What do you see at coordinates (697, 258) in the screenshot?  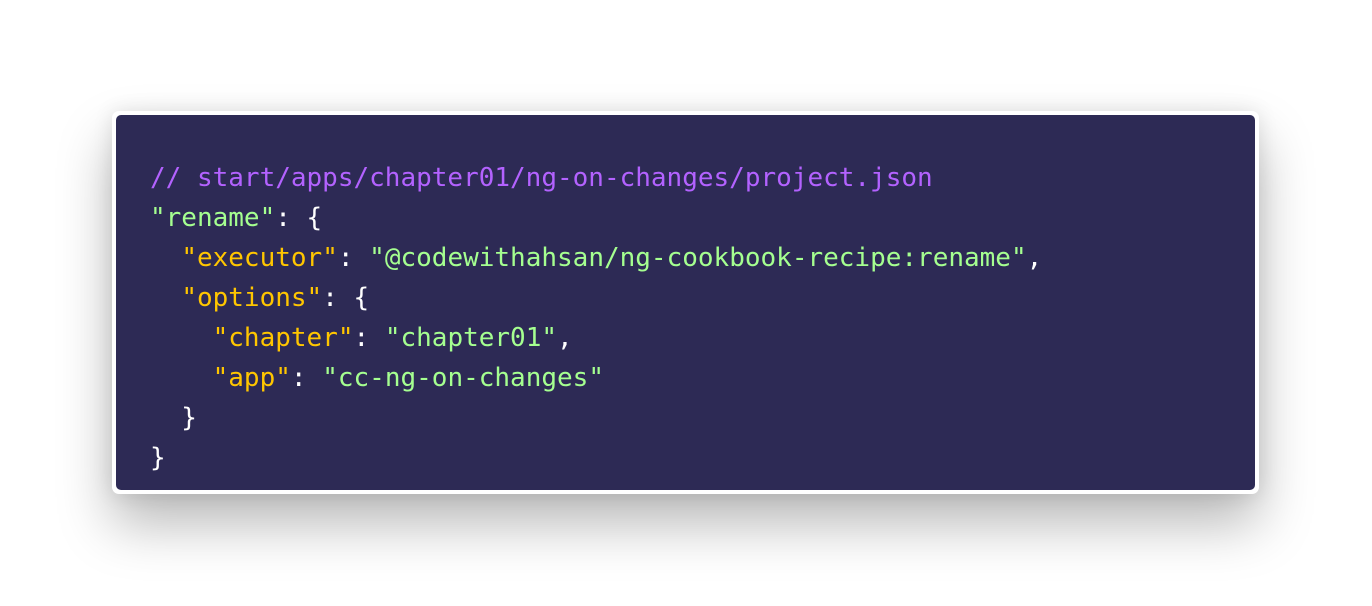 I see `json-value-executor: @codewithahsan/ng-cookbook-recipe:rename` at bounding box center [697, 258].